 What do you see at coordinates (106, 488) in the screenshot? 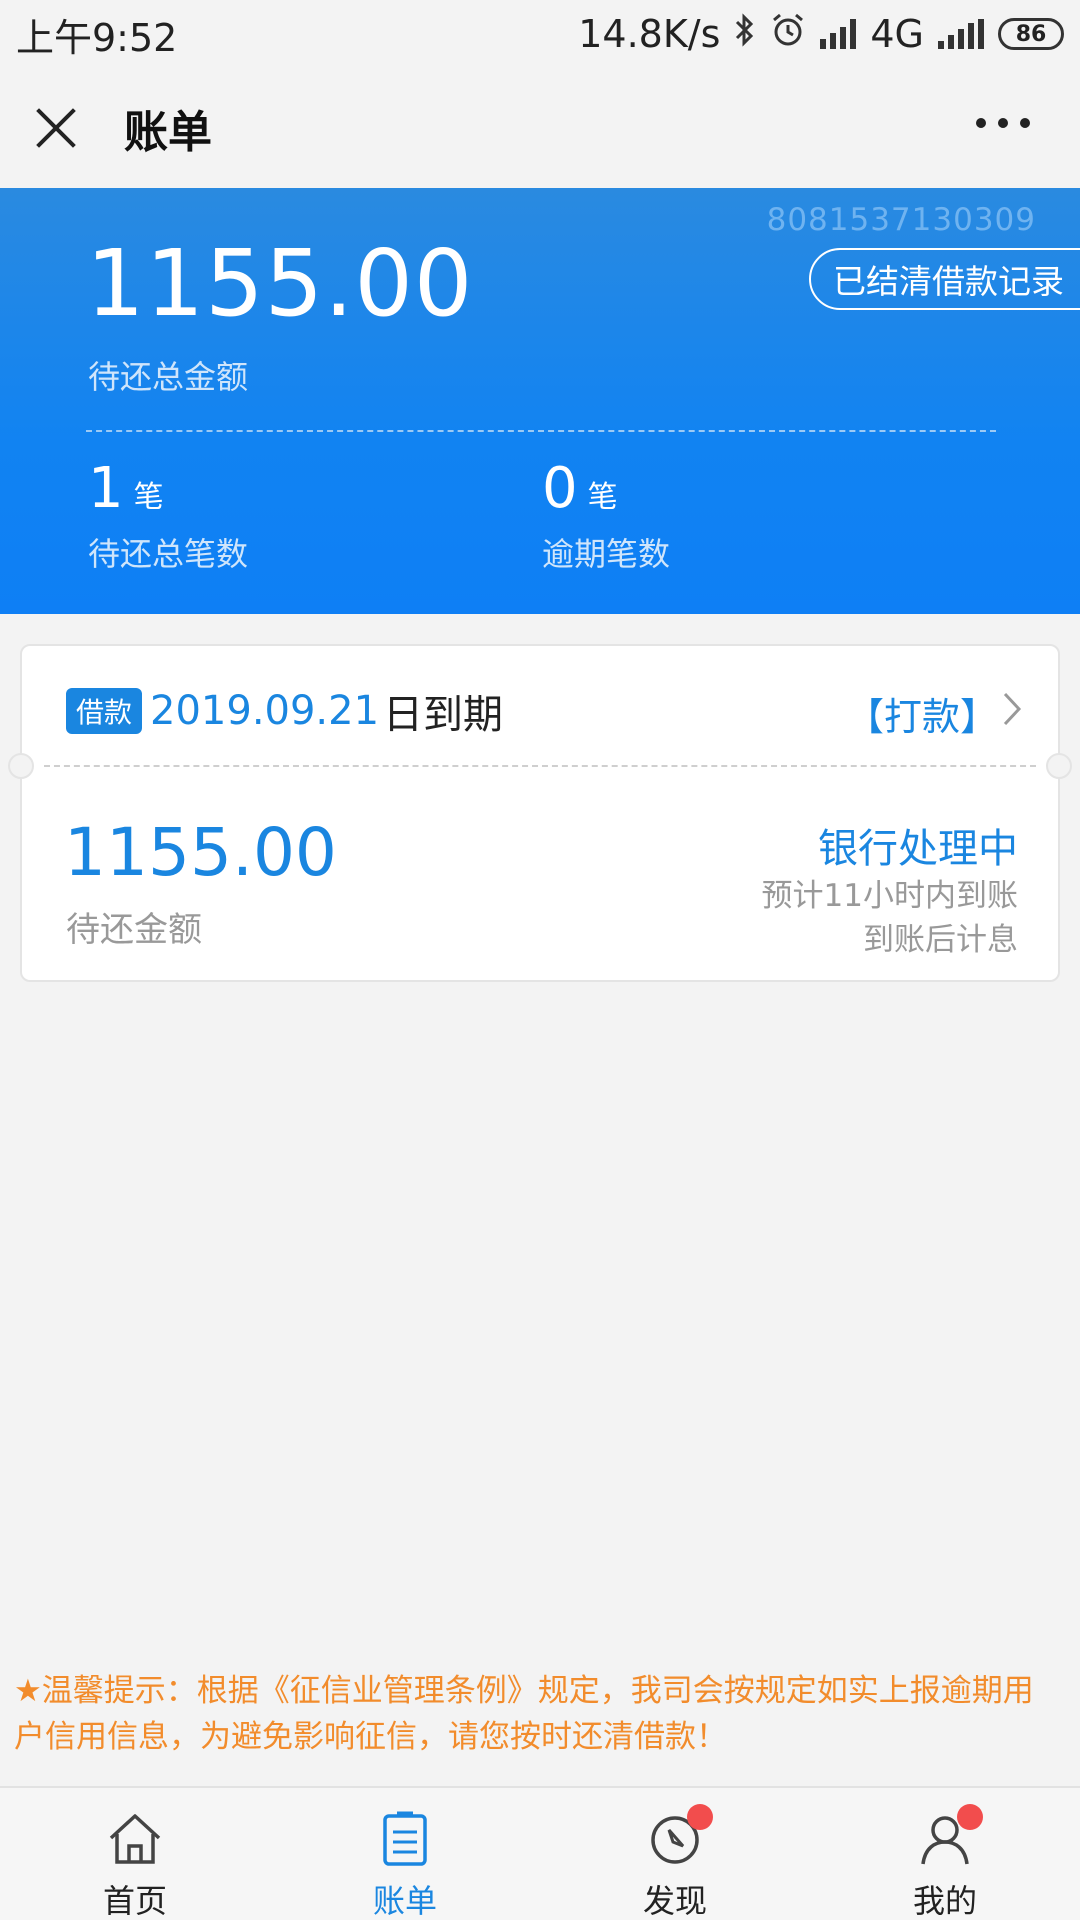
I see `pending-count: 1` at bounding box center [106, 488].